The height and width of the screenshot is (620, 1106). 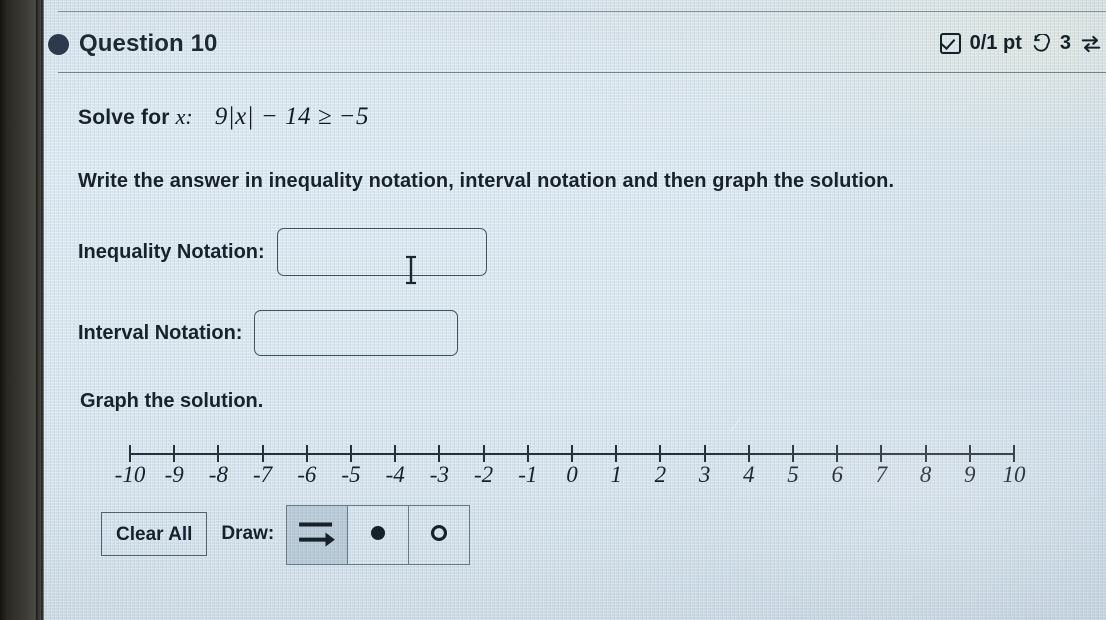 What do you see at coordinates (439, 474) in the screenshot?
I see `number-line-tick-label: -3` at bounding box center [439, 474].